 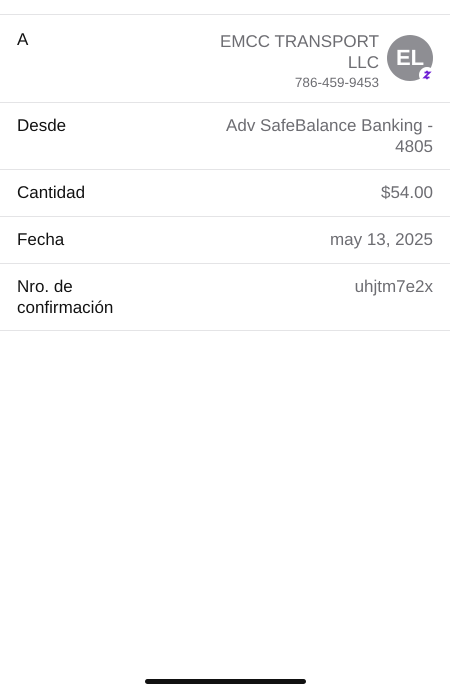 I want to click on field-value: uhjtm7e2x, so click(x=393, y=286).